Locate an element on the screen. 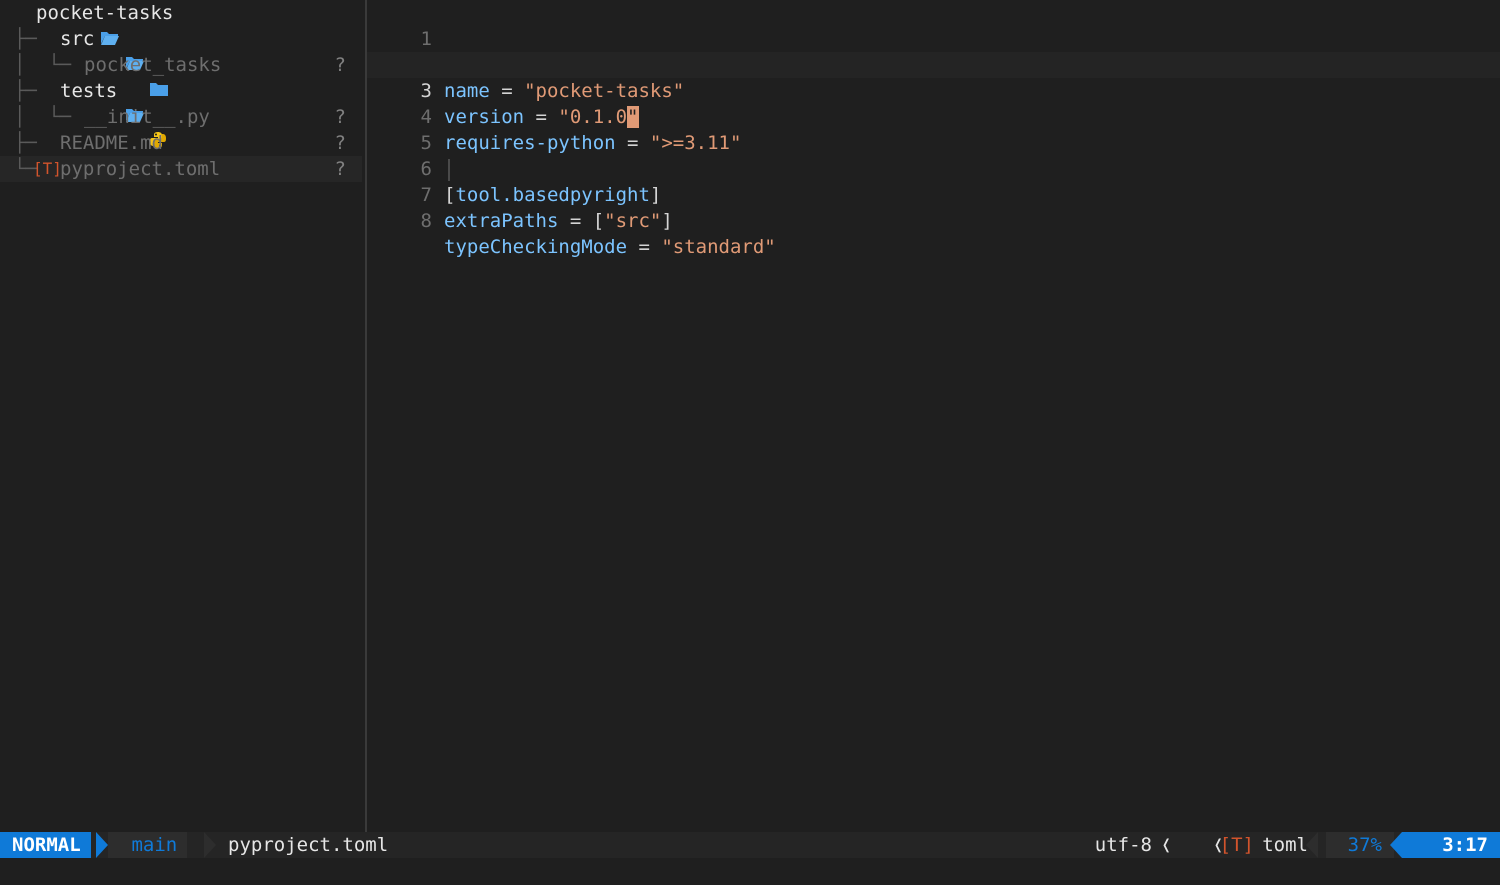 This screenshot has width=1500, height=885. tree-item-label: src is located at coordinates (77, 39).